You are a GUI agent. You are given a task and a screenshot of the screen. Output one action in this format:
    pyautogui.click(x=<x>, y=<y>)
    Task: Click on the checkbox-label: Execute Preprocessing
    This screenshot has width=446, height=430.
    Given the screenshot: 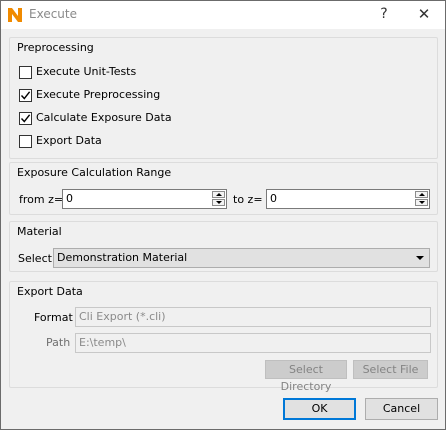 What is the action you would take?
    pyautogui.click(x=98, y=94)
    